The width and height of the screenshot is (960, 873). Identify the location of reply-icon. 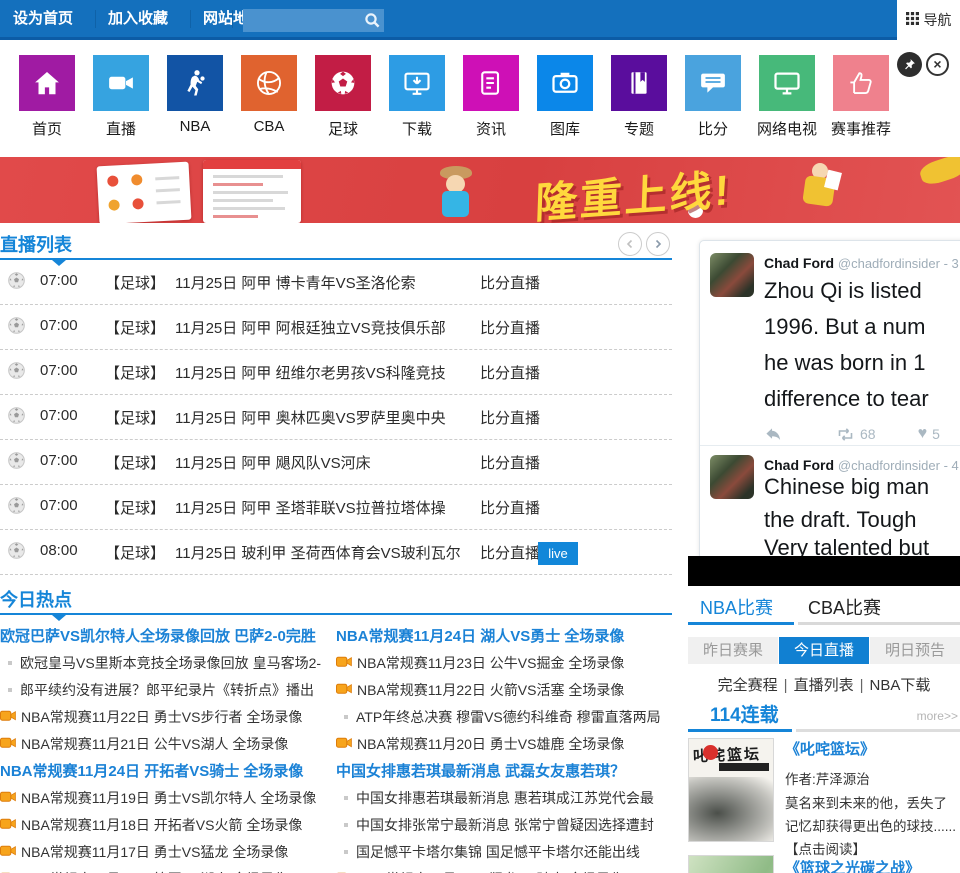
(772, 434).